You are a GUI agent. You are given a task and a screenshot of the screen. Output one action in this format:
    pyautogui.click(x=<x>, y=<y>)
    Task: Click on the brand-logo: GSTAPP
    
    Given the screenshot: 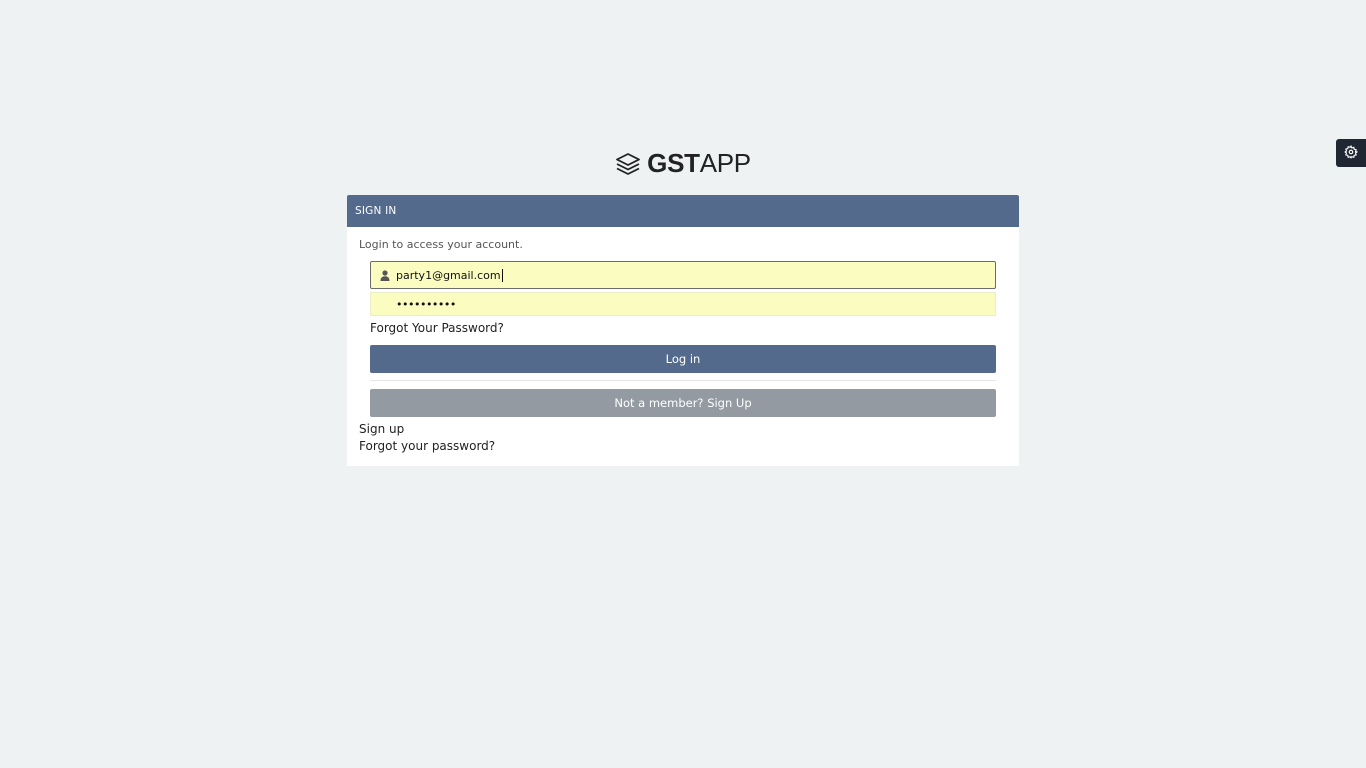 What is the action you would take?
    pyautogui.click(x=683, y=163)
    